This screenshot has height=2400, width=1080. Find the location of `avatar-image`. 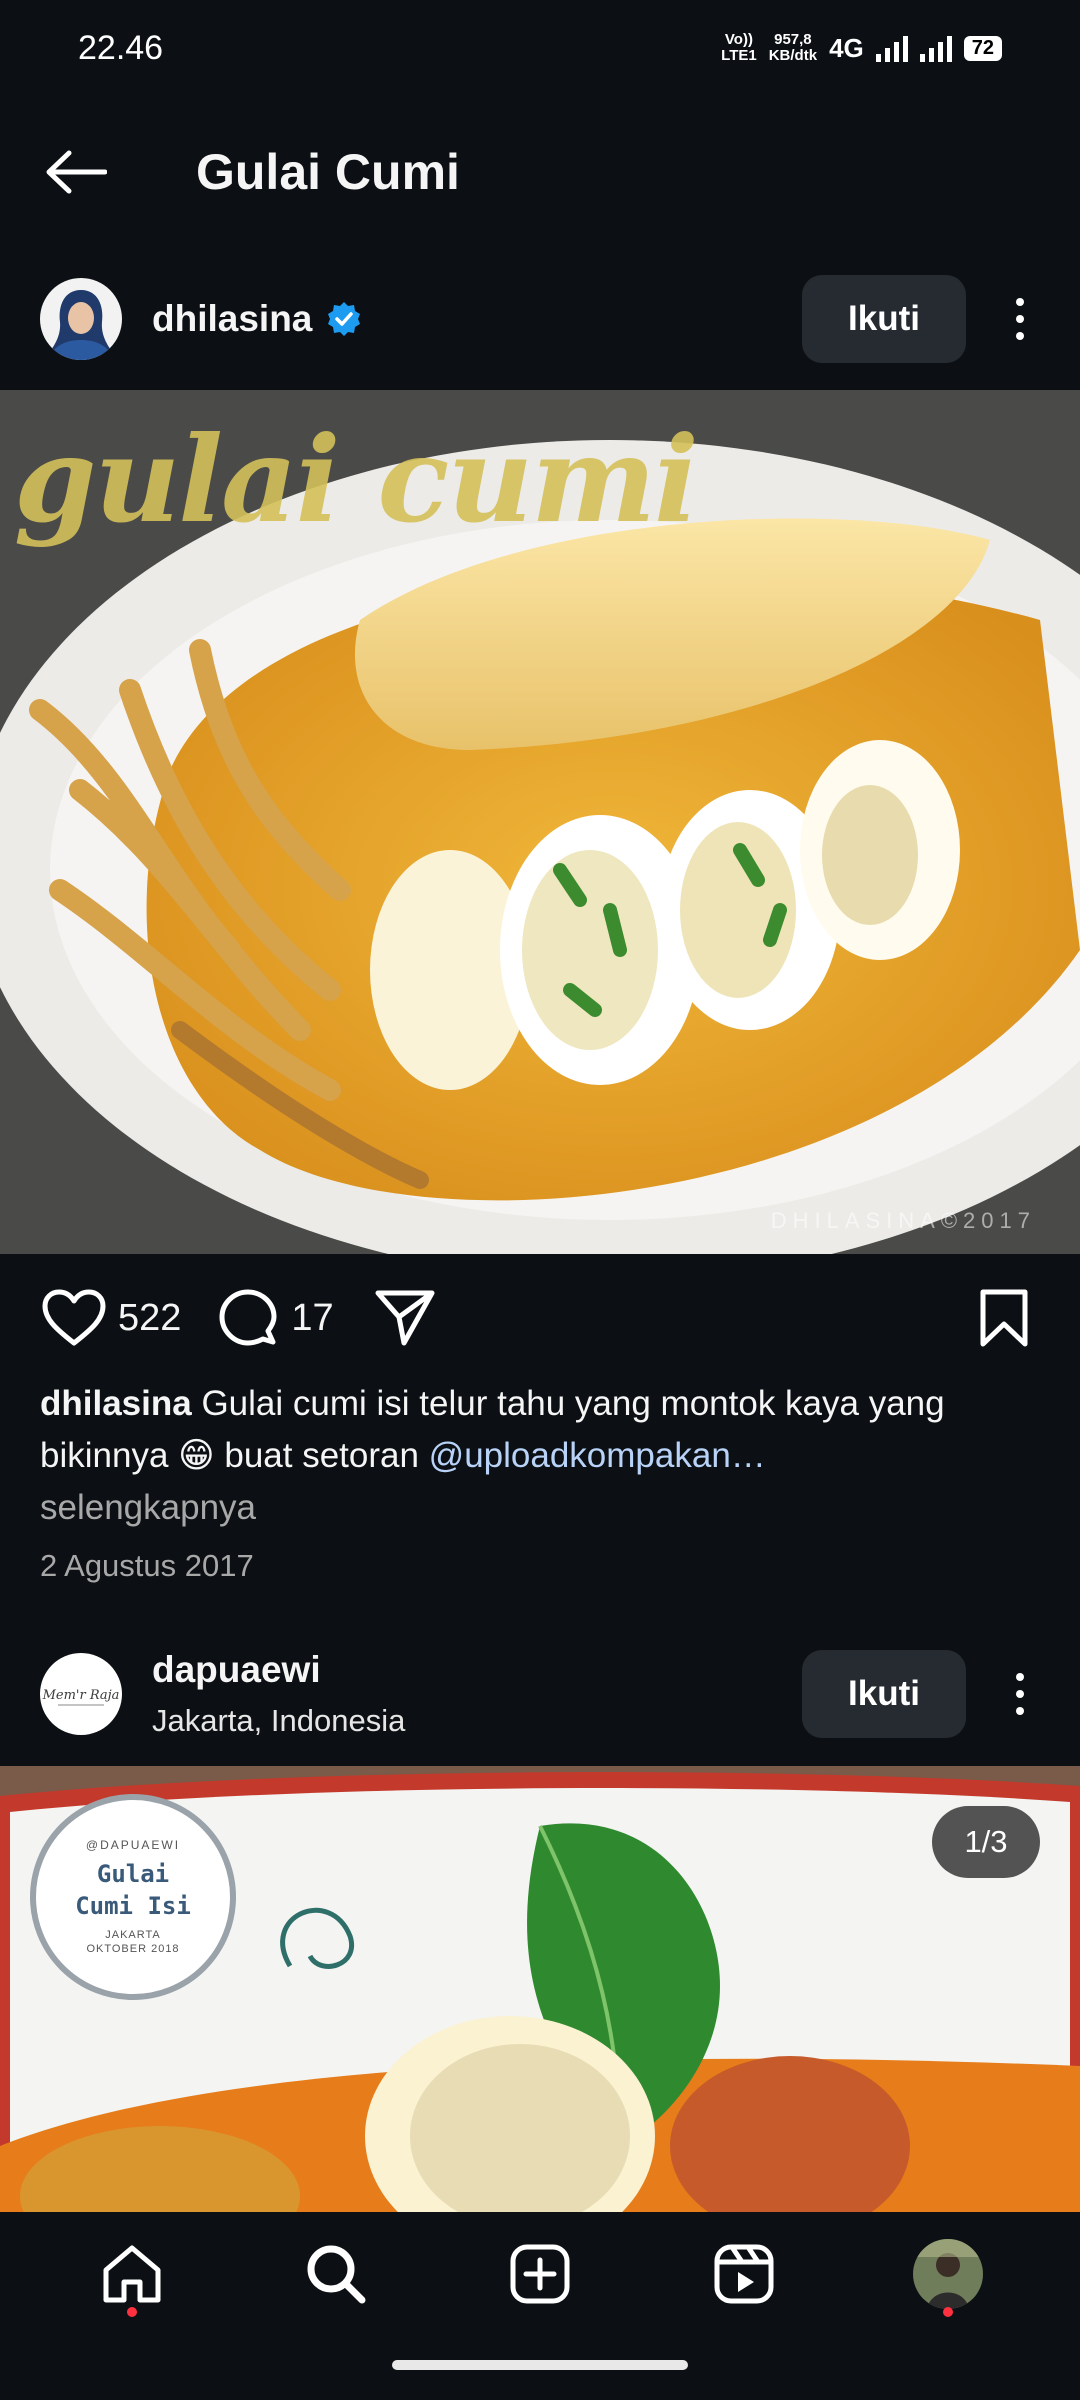

avatar-image is located at coordinates (81, 319).